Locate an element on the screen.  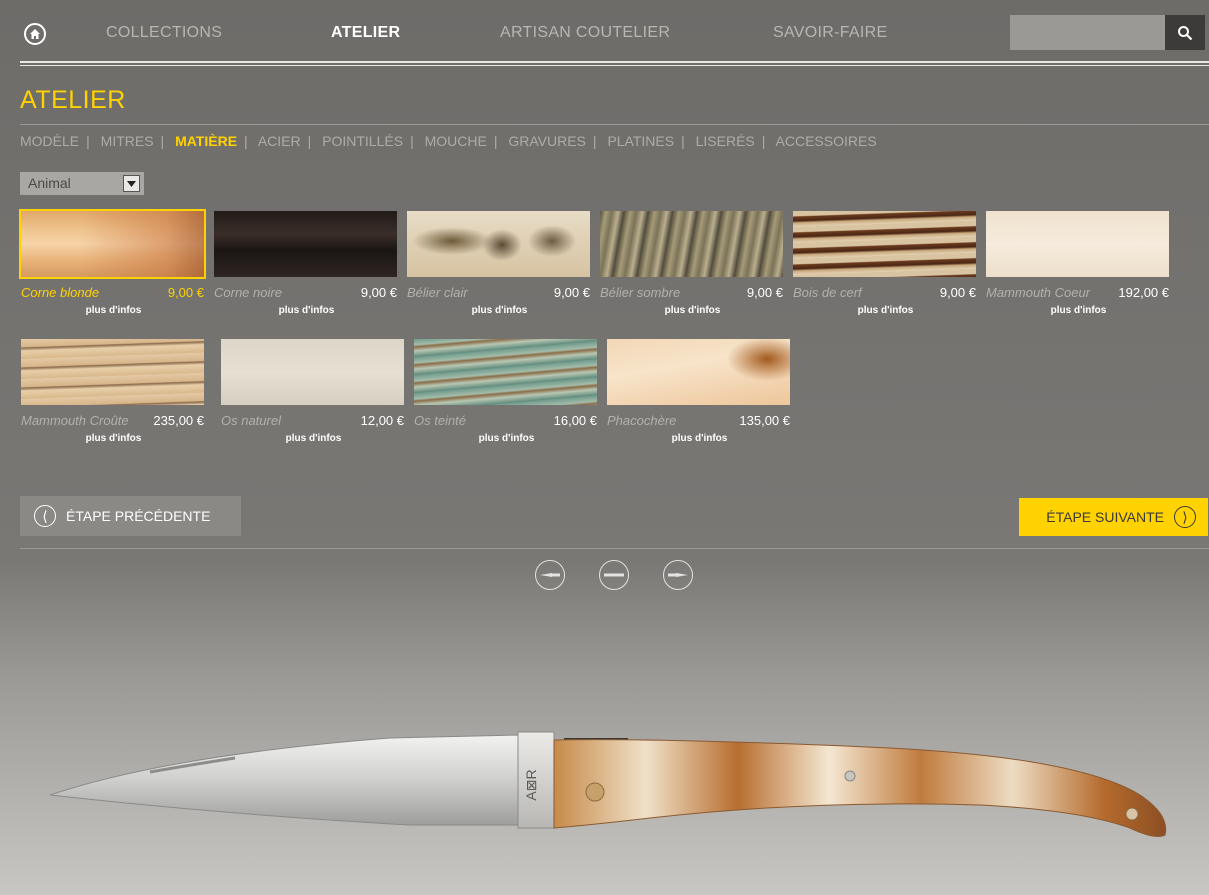
section-divider is located at coordinates (614, 548).